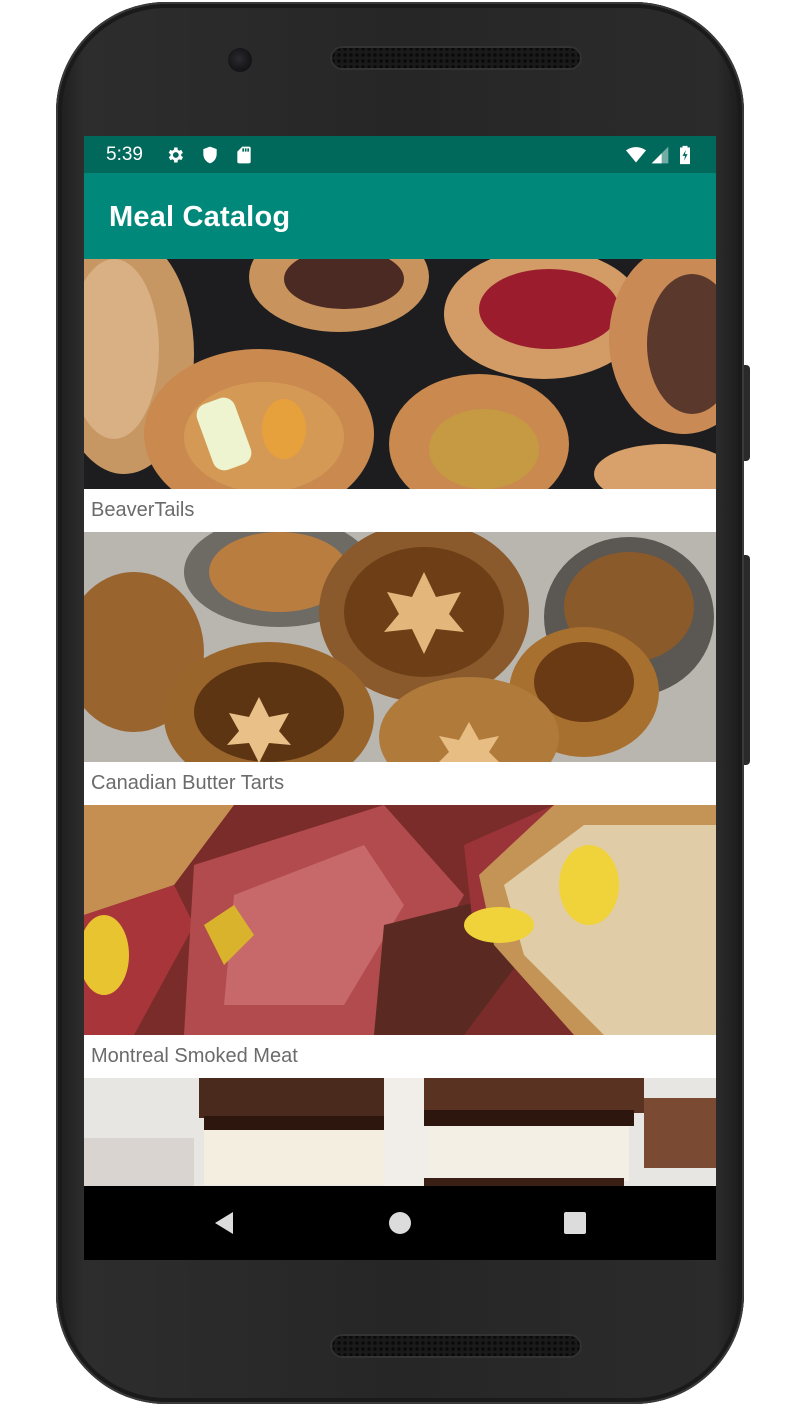 The height and width of the screenshot is (1426, 798). Describe the element at coordinates (210, 155) in the screenshot. I see `shield-icon` at that location.